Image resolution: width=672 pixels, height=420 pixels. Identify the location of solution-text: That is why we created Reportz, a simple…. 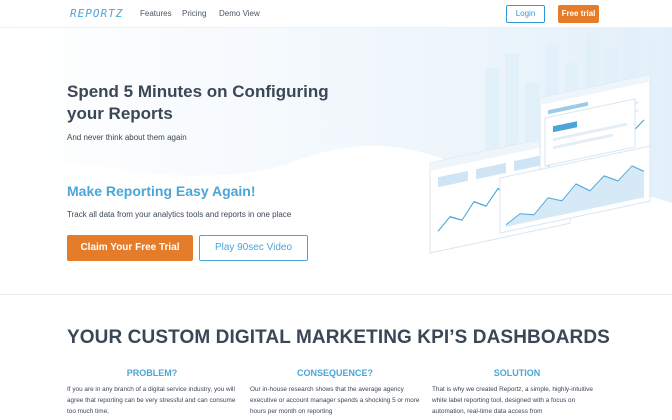
(512, 400).